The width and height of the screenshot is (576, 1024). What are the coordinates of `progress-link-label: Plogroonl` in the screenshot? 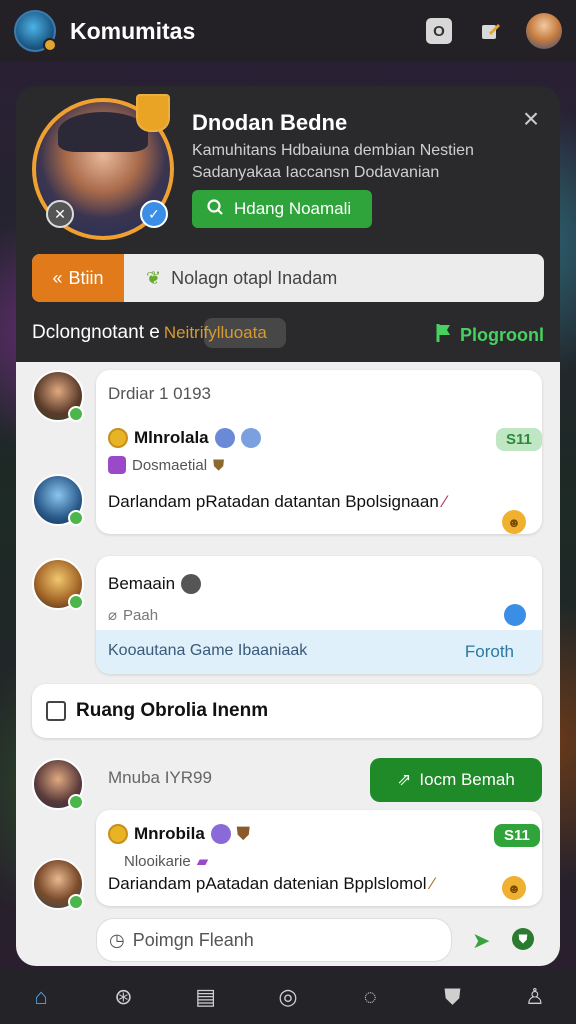 It's located at (502, 335).